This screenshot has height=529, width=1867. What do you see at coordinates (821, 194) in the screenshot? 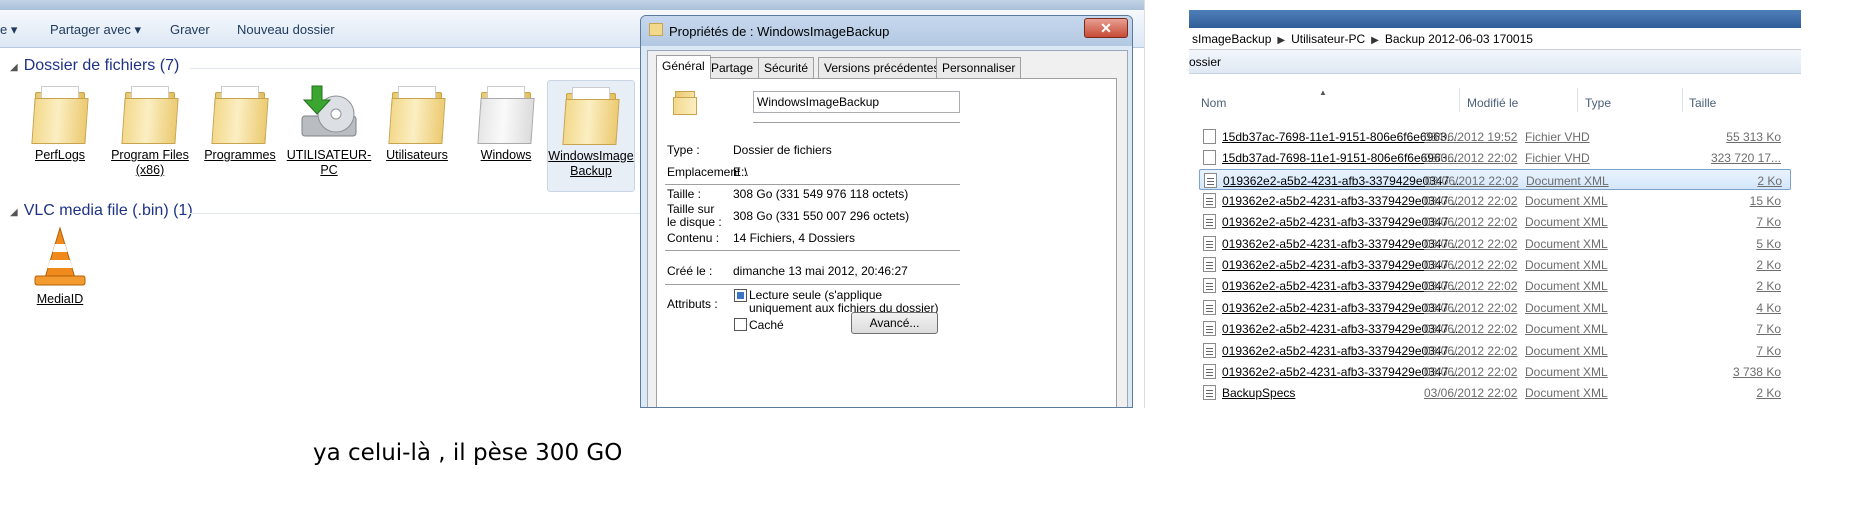
I see `size-value: 308 Go (331 549 976 118 octets)` at bounding box center [821, 194].